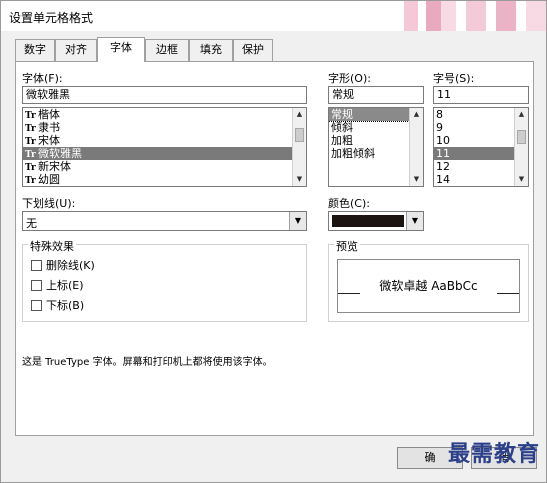 This screenshot has width=547, height=483. I want to click on close-button, so click(471, 16).